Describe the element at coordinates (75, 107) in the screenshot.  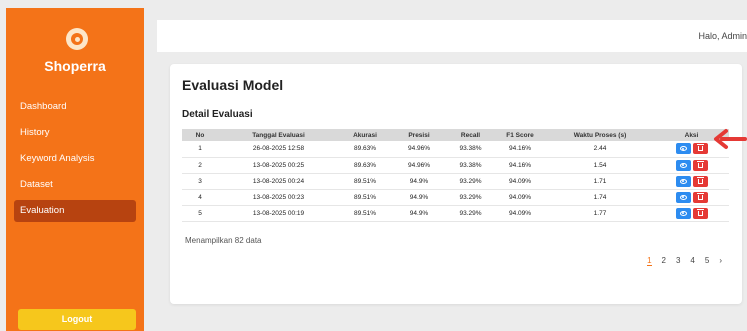
I see `sidebar-item-dashboard: Dashboard` at that location.